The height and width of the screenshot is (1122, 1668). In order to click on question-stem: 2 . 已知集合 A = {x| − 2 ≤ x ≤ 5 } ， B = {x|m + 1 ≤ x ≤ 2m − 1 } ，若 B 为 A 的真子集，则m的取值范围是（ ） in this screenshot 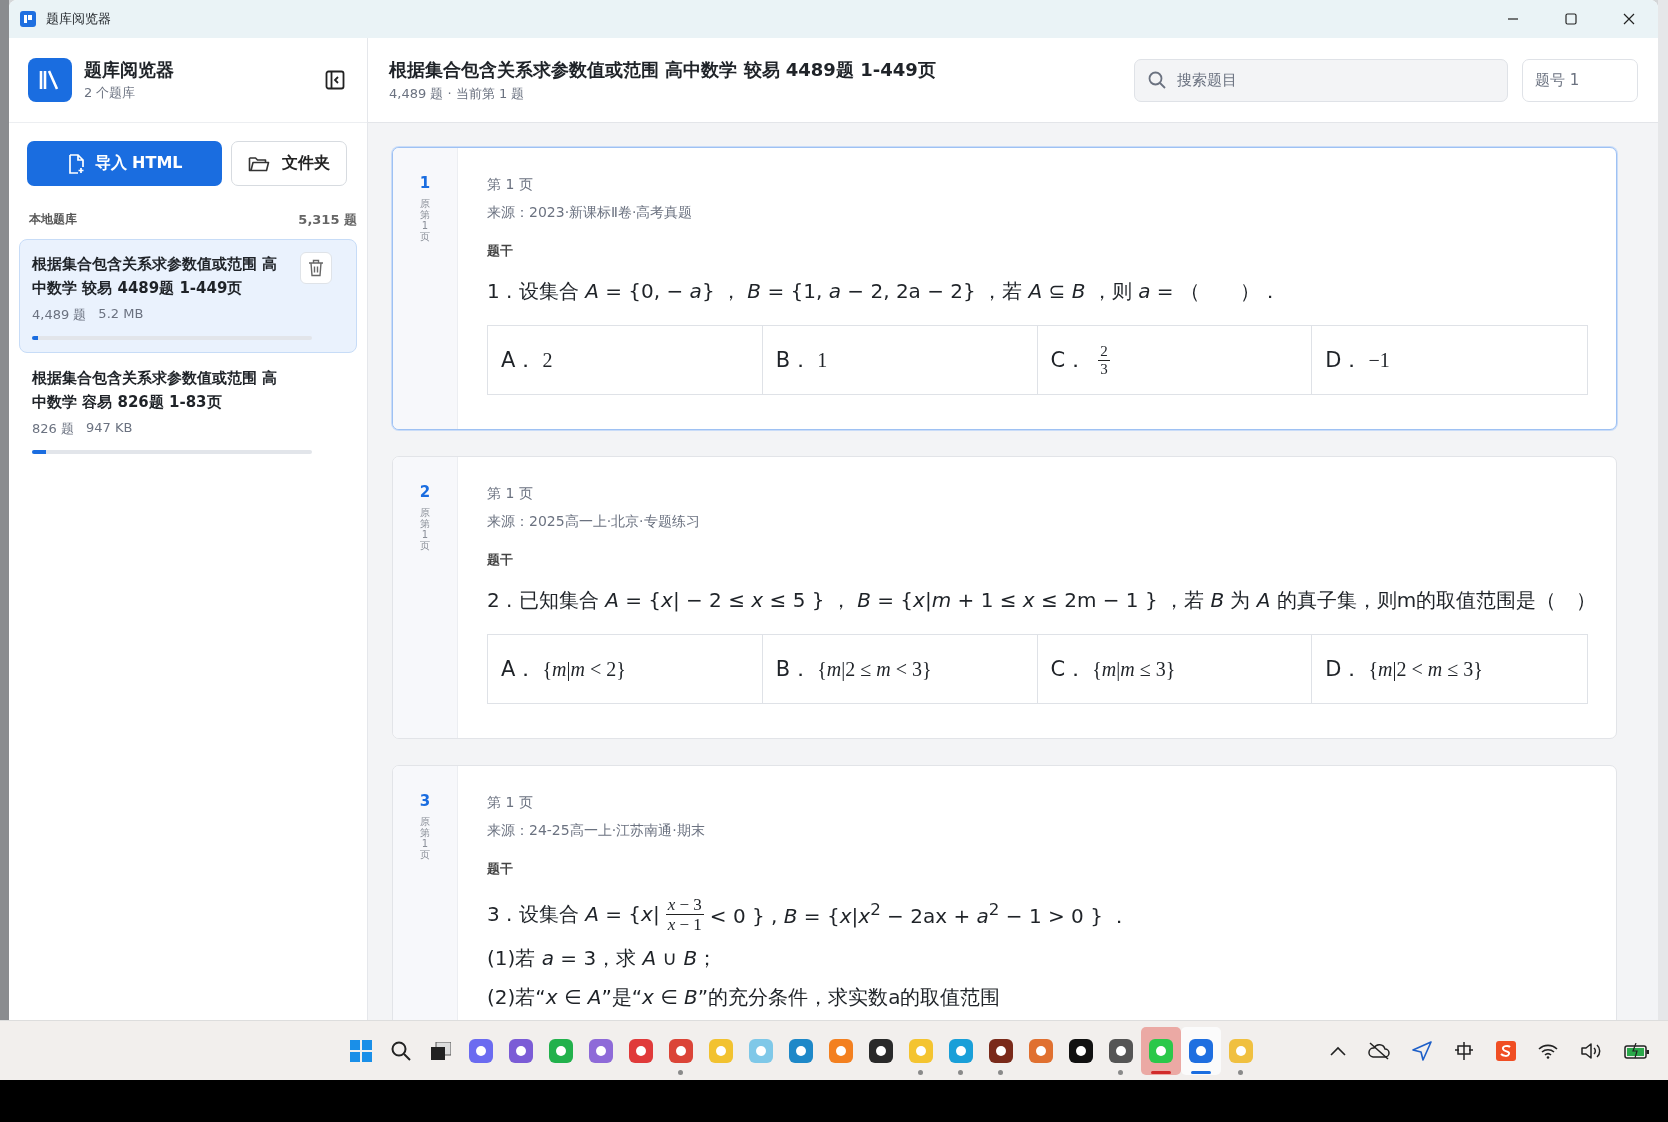, I will do `click(1042, 600)`.